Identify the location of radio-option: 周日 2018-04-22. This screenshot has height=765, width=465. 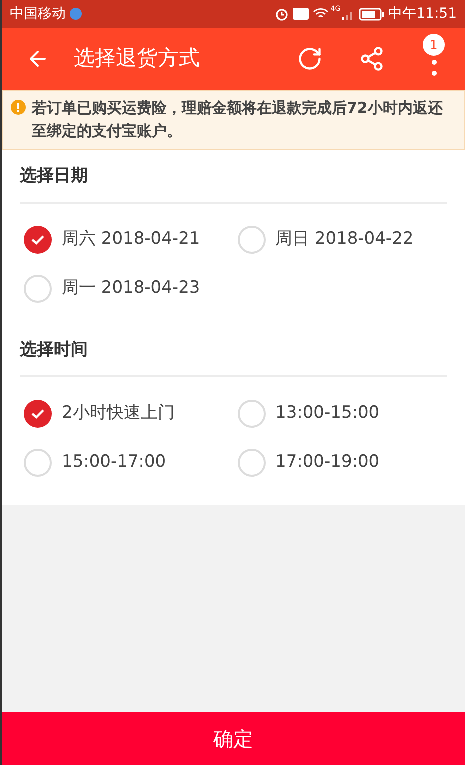
(340, 240).